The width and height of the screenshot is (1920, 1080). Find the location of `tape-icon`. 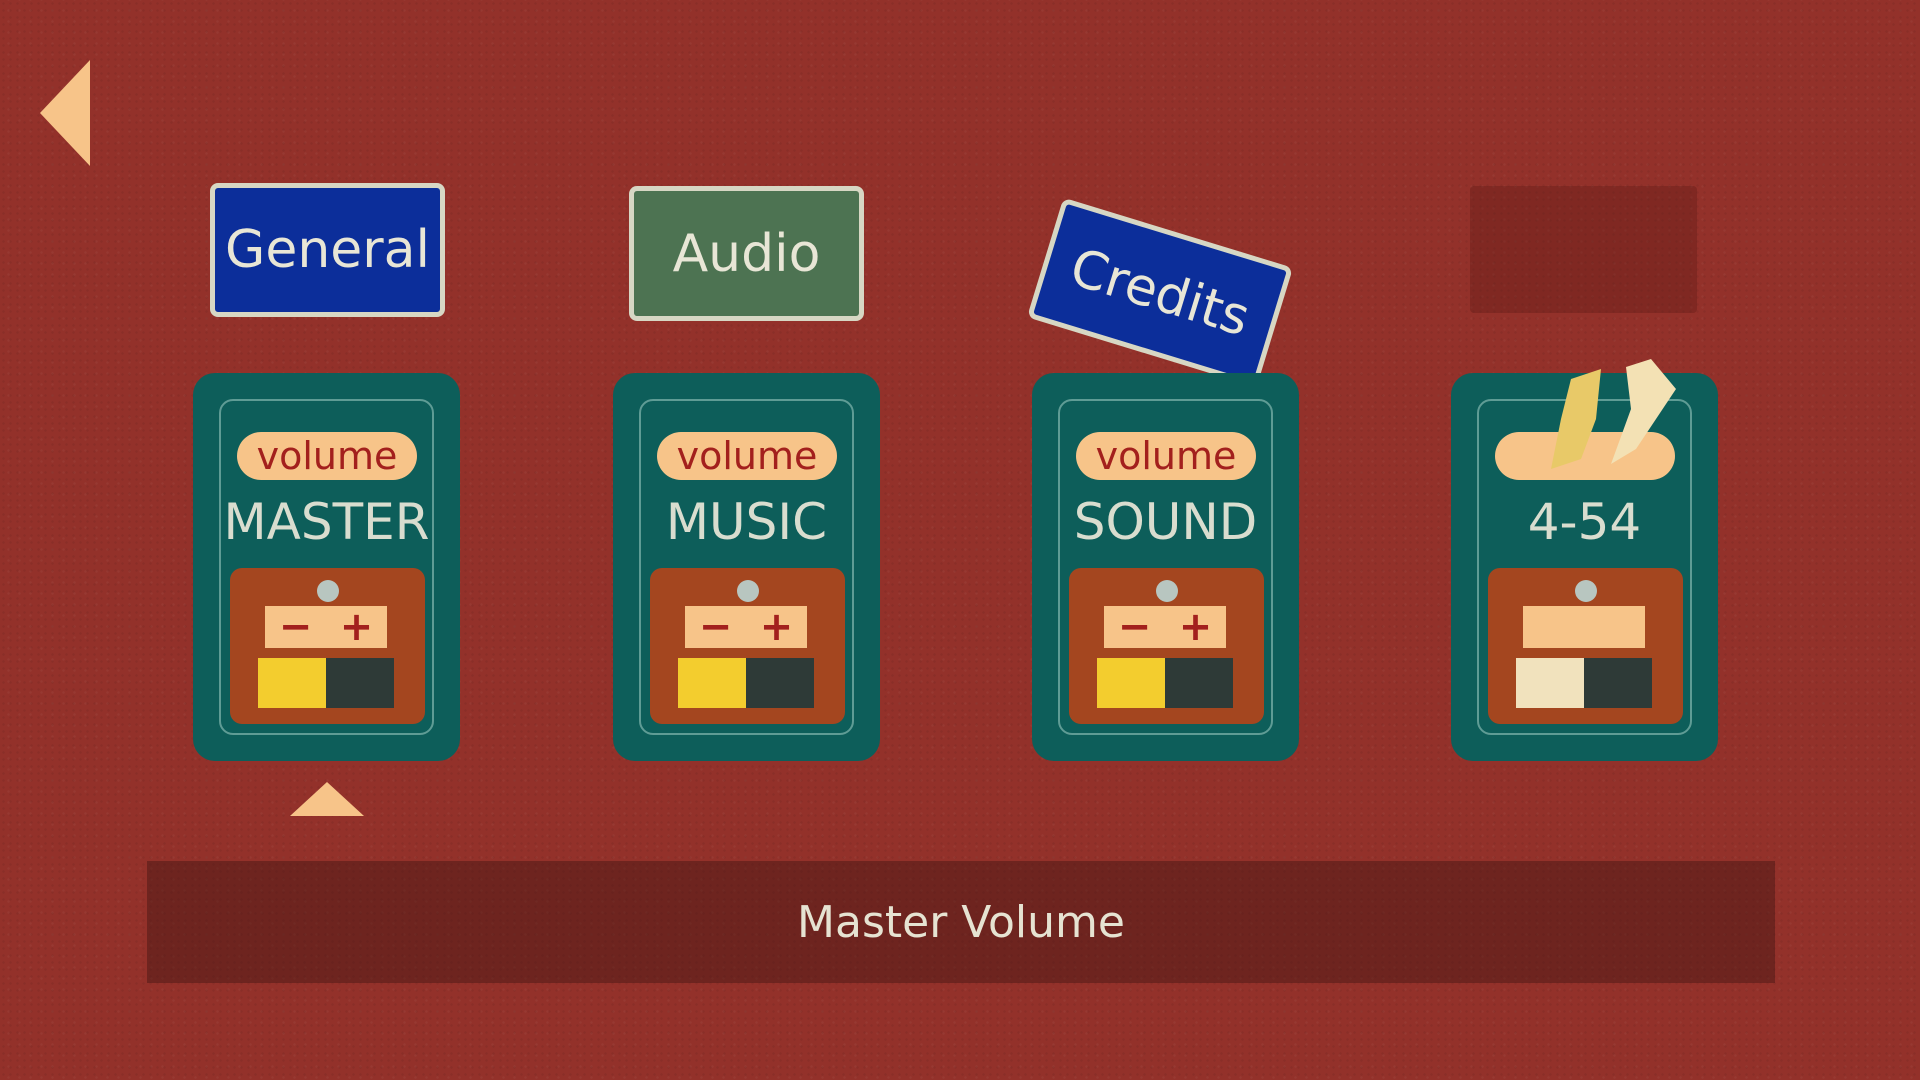

tape-icon is located at coordinates (1613, 414).